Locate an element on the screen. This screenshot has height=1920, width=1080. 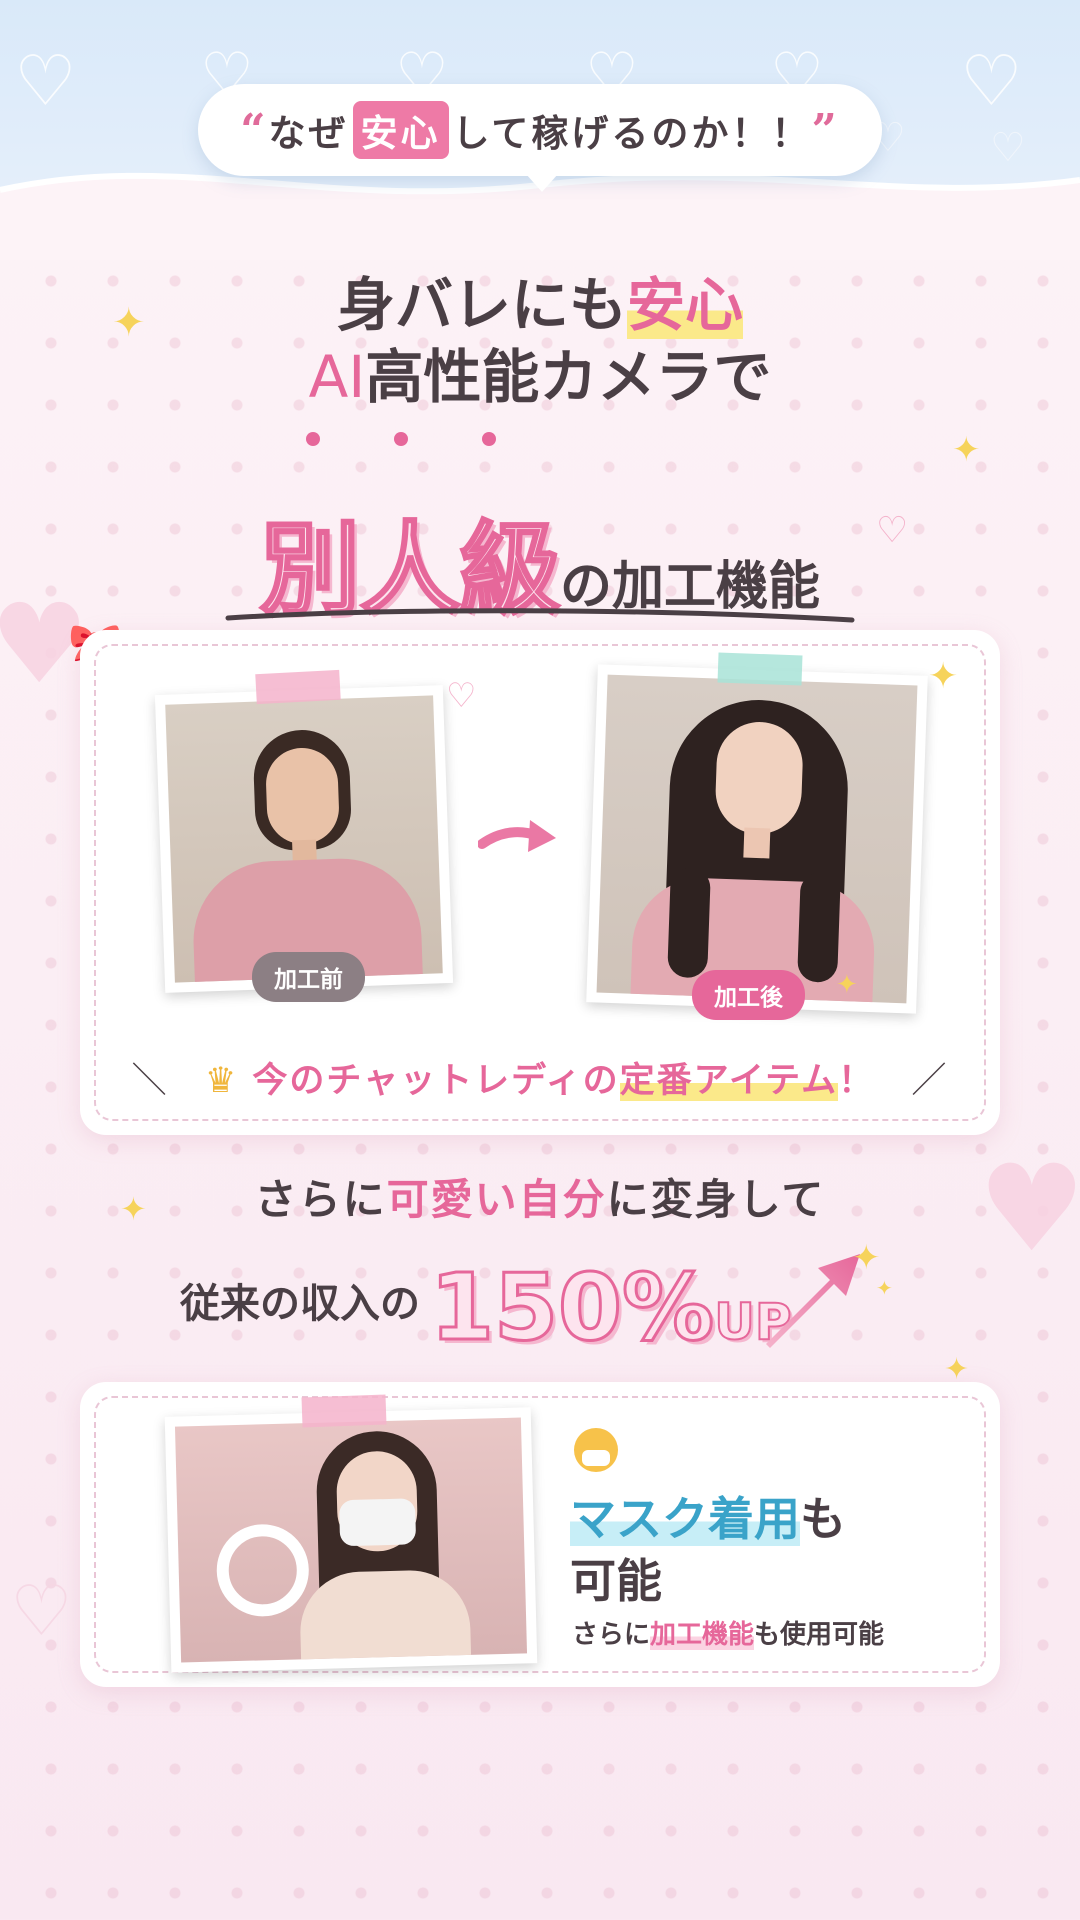
mask-title-line2: 可能 is located at coordinates (616, 1581).